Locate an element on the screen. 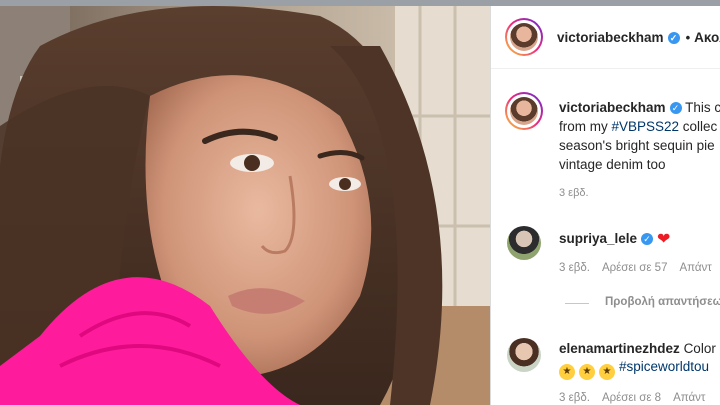 Image resolution: width=720 pixels, height=405 pixels. comment-row: elenamartinezhdez Color is located at coordinates (637, 348).